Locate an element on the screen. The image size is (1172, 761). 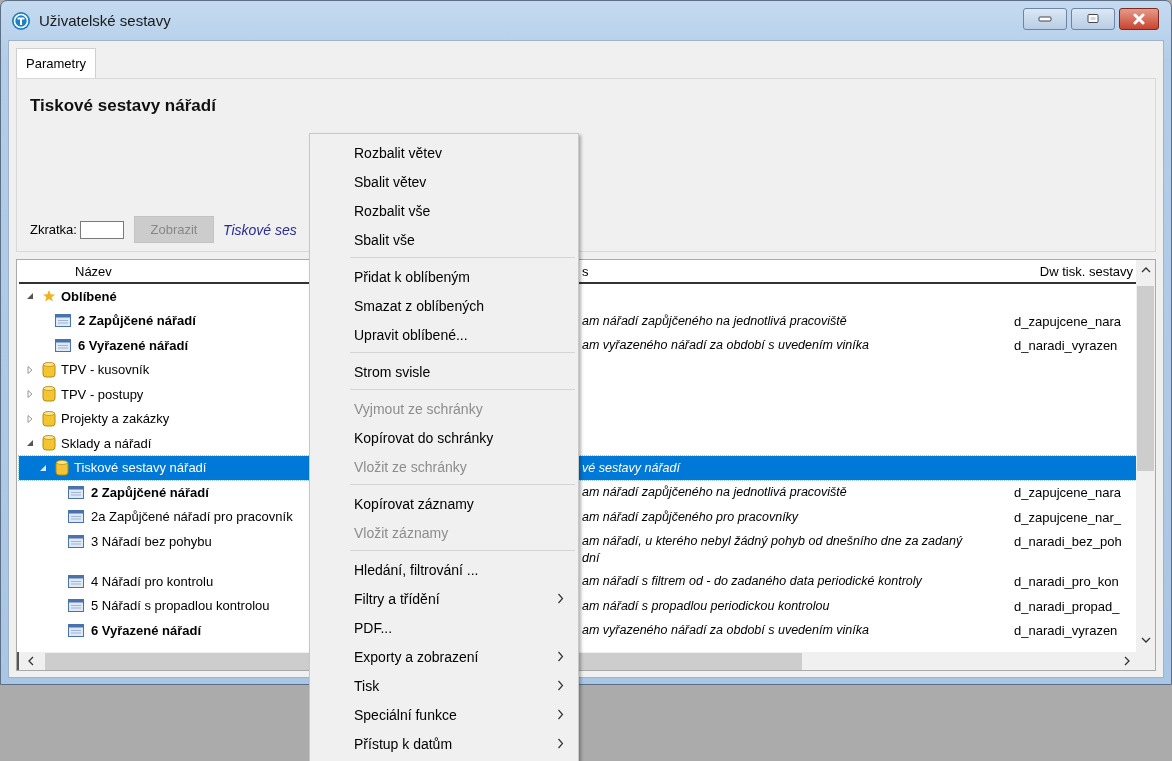
menu-item: Sbalit větev is located at coordinates (444, 181).